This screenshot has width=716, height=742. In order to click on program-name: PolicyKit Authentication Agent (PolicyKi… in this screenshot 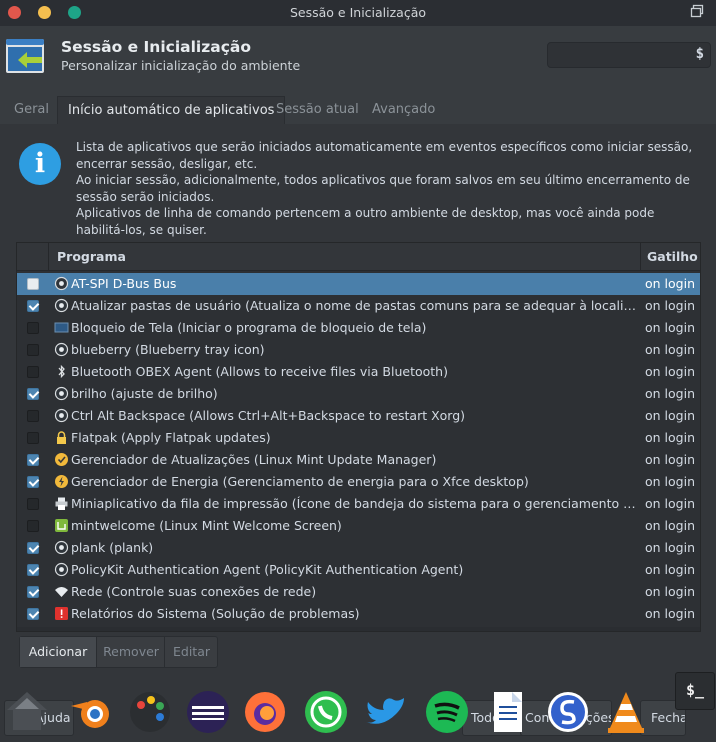, I will do `click(267, 569)`.